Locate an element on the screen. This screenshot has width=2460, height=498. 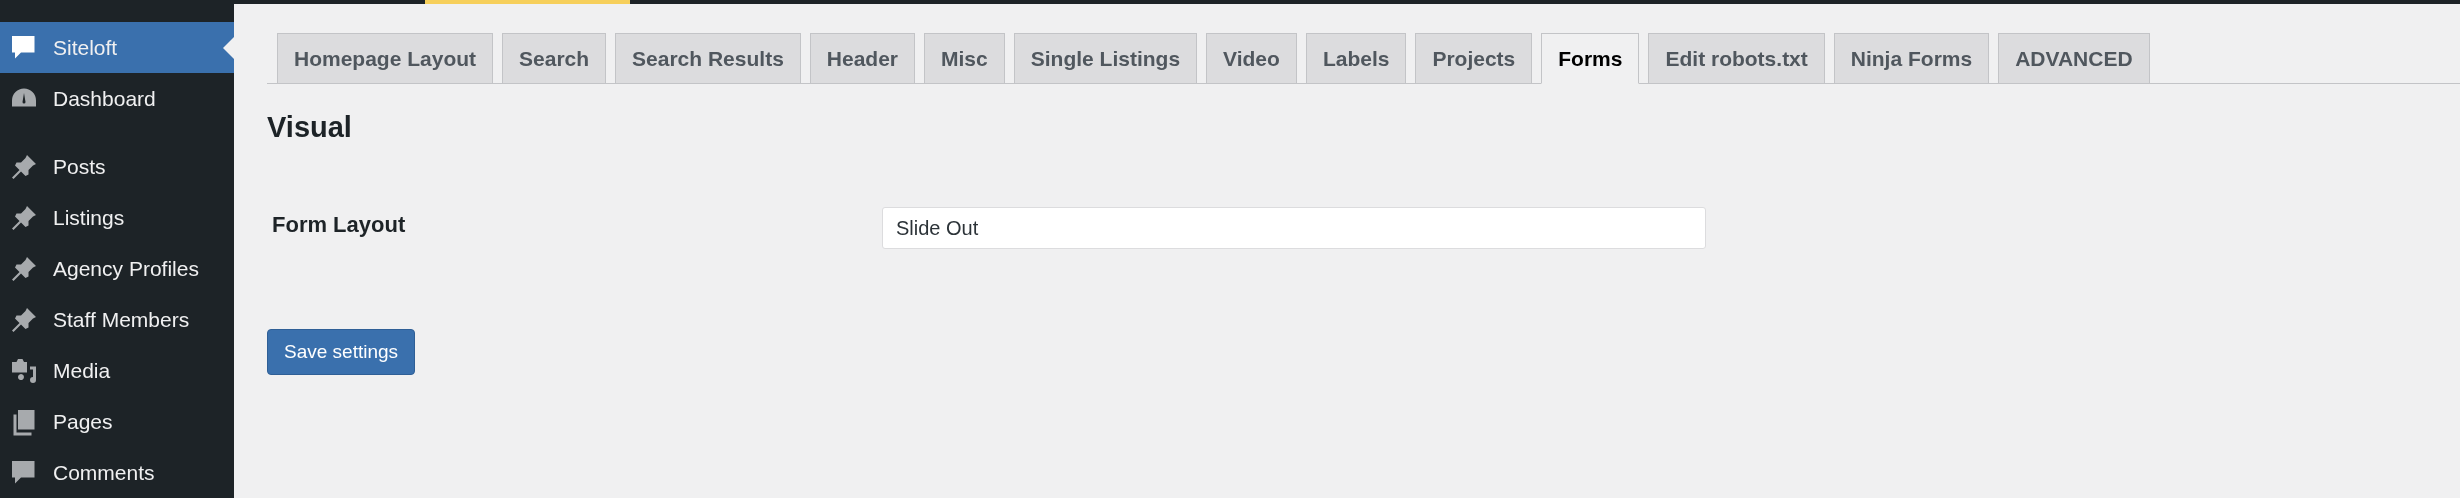
tab: Header is located at coordinates (862, 58).